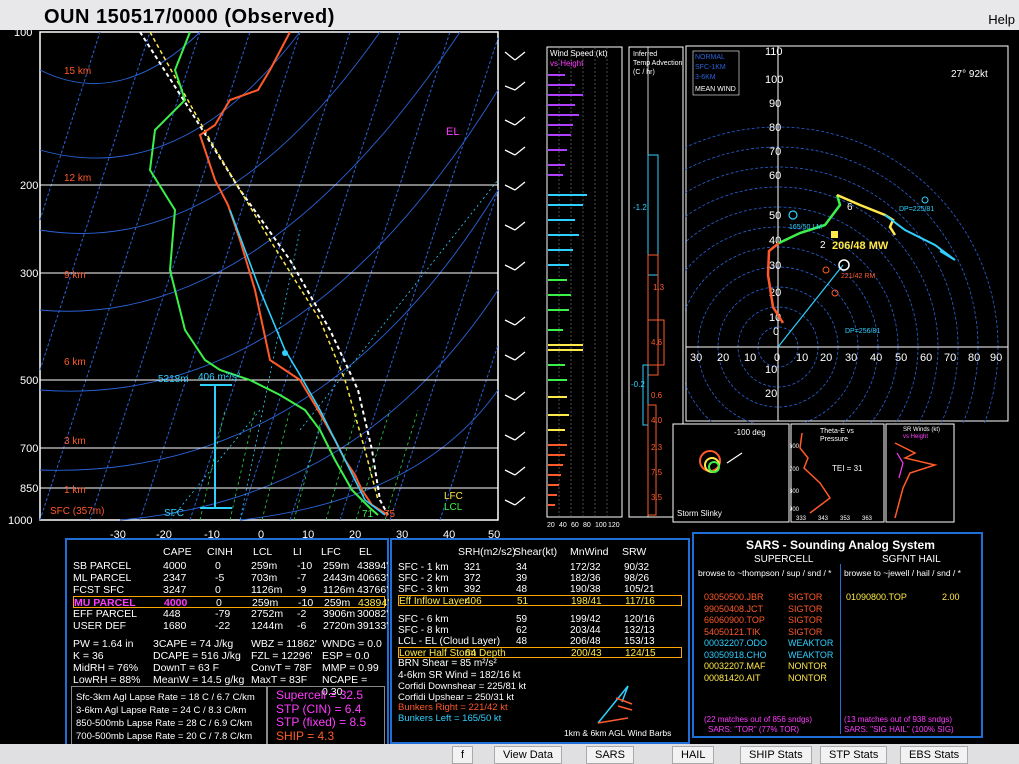  Describe the element at coordinates (693, 755) in the screenshot. I see `btn-hail: HAIL` at that location.